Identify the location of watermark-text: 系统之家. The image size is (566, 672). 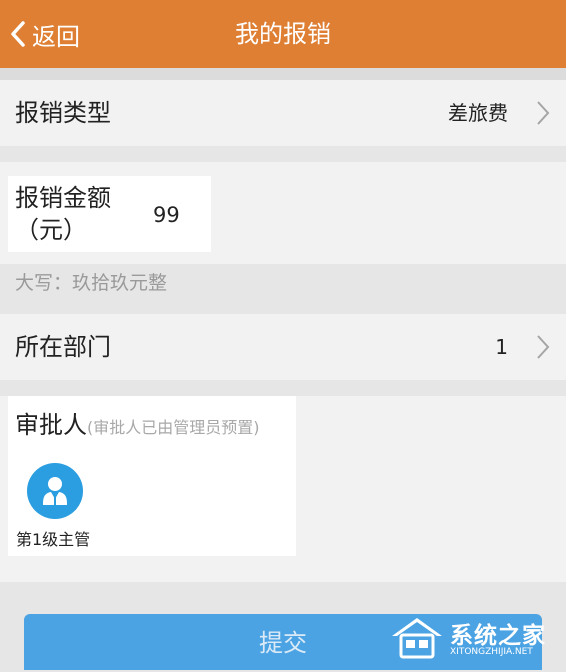
(498, 636).